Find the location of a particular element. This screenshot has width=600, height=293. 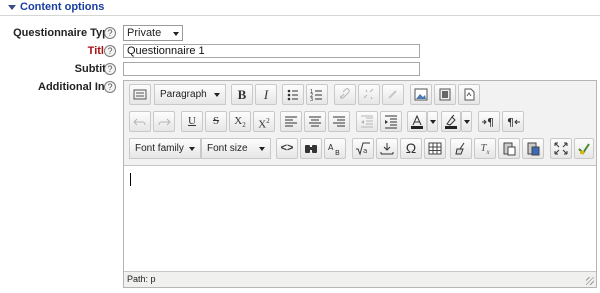

anchor-icon is located at coordinates (393, 94).